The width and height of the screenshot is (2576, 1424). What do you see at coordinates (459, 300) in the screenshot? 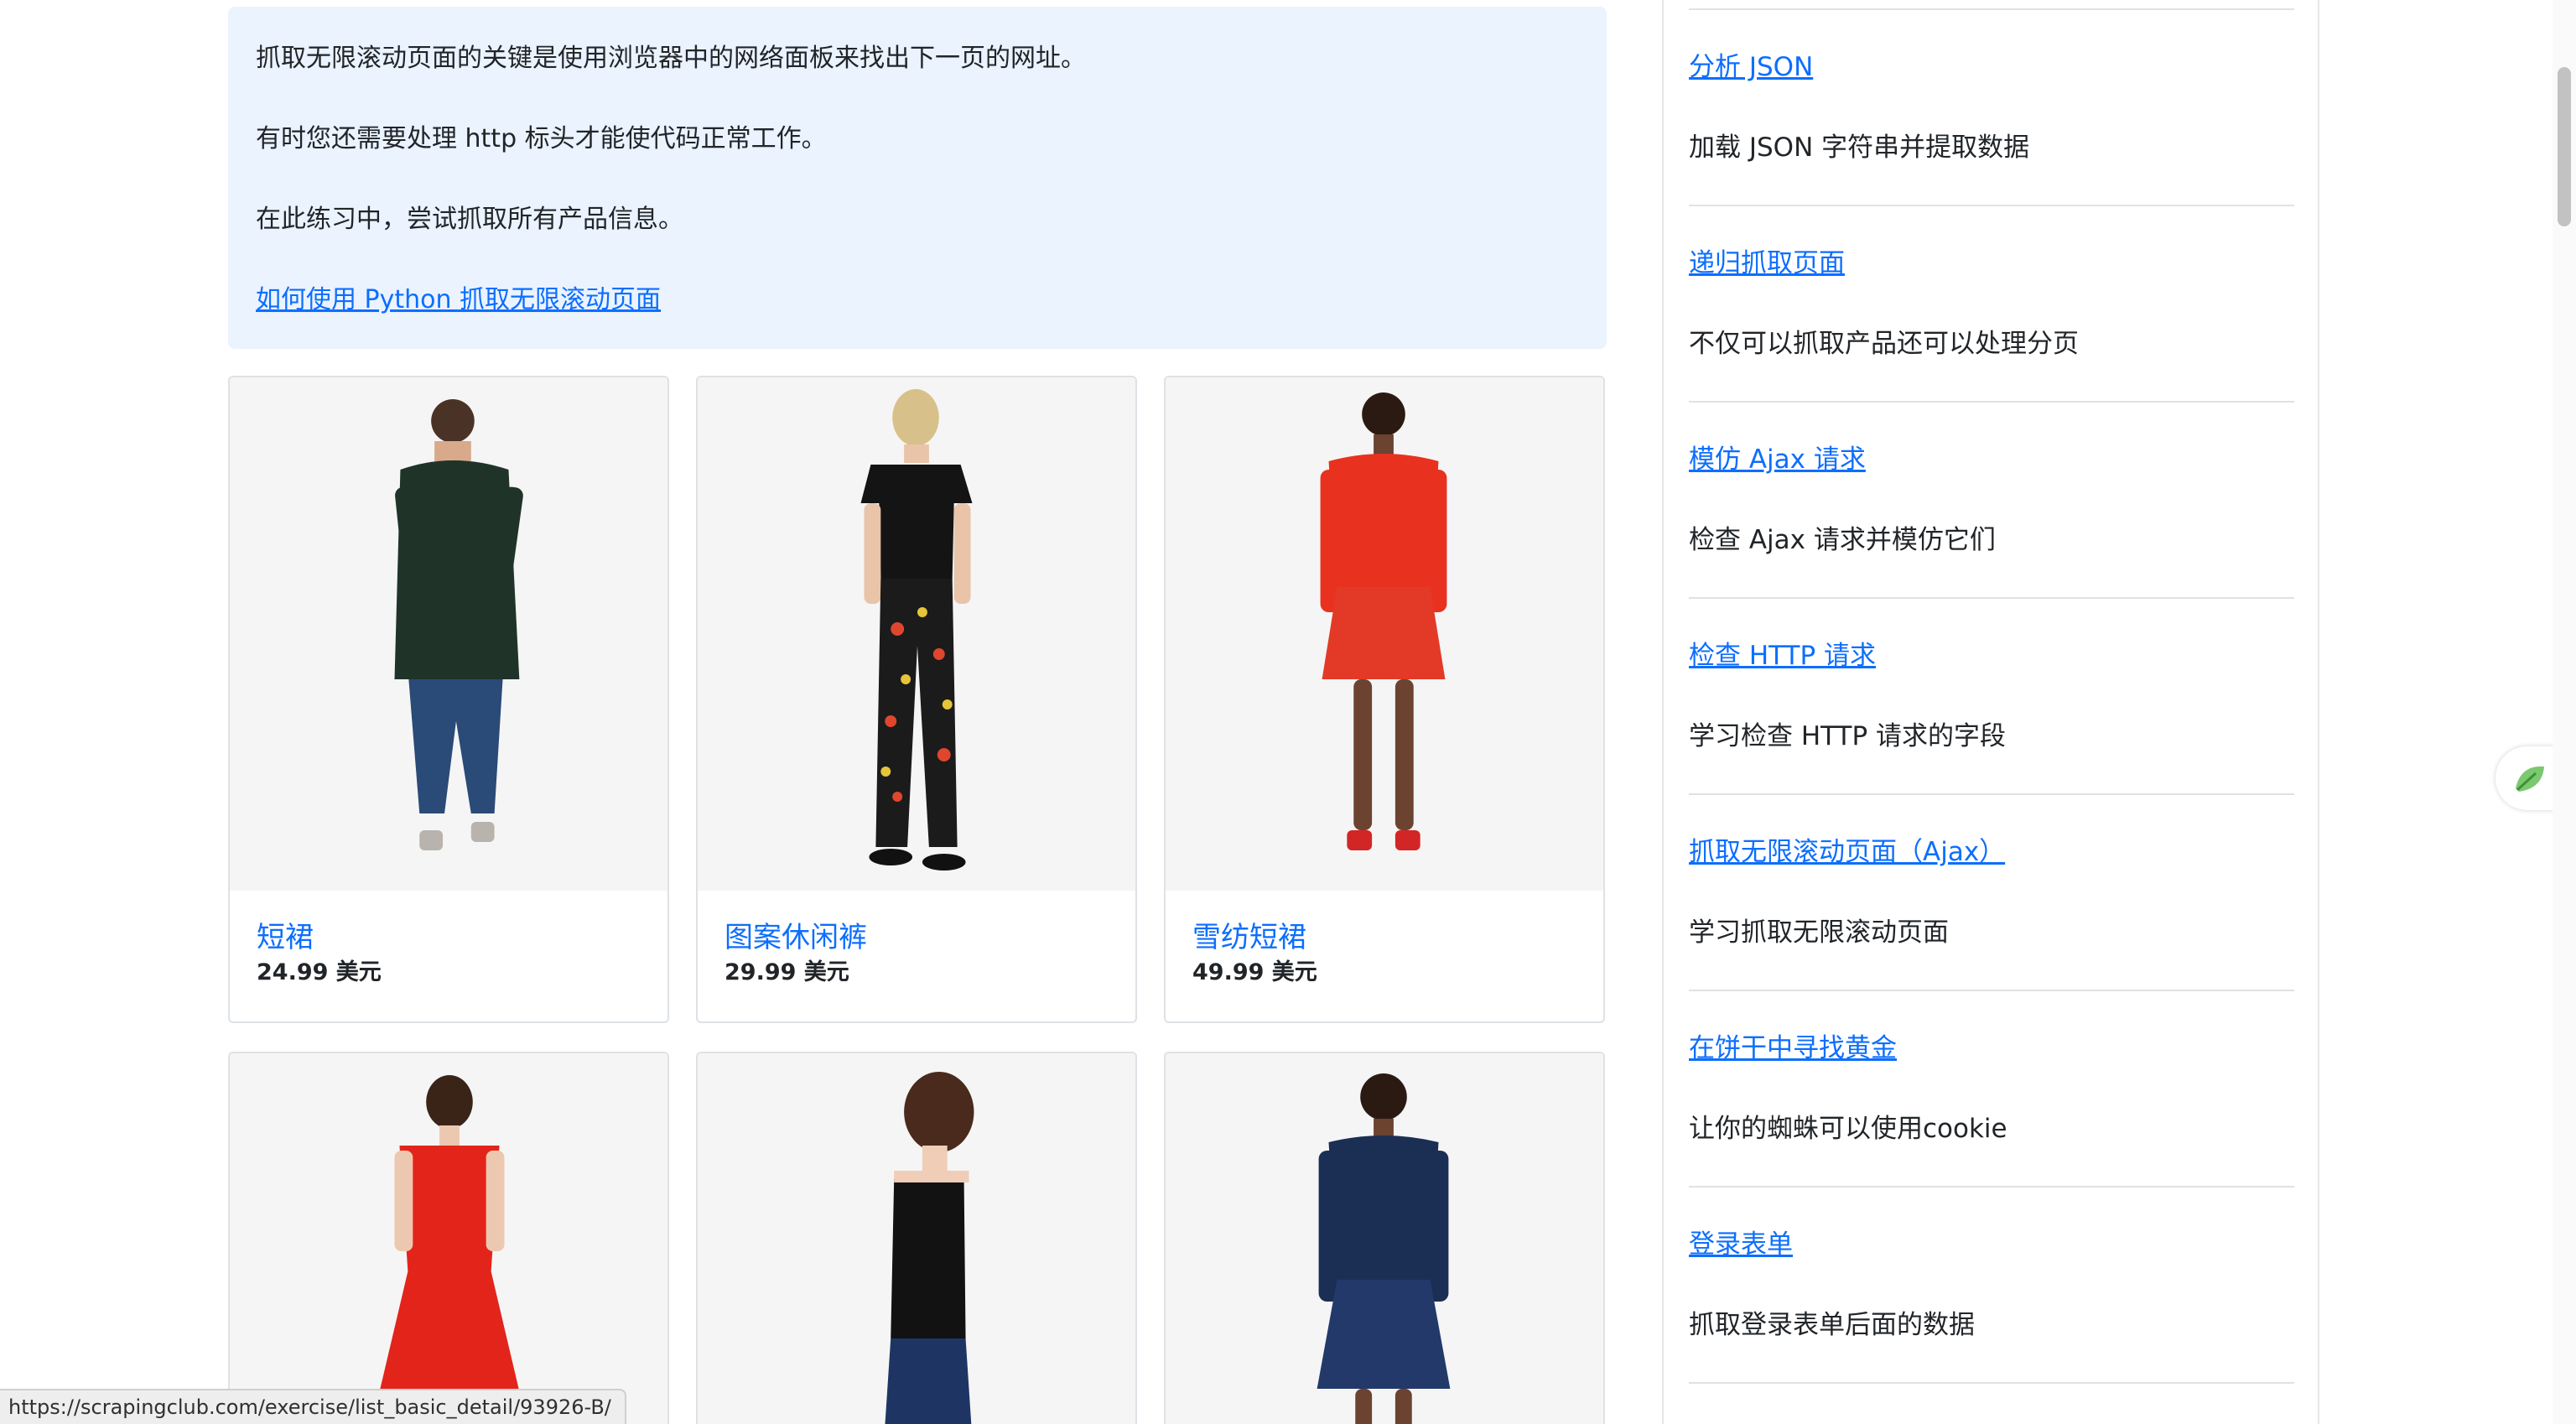
I see `tutorial-link: 如何使用 Python 抓取无限滚动页面` at bounding box center [459, 300].